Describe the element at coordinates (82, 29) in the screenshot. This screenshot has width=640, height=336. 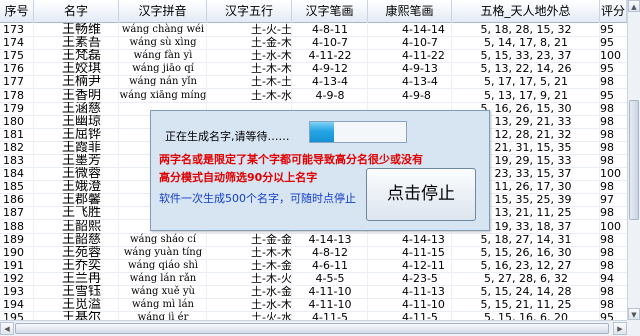
I see `cell-name: 王畅维` at that location.